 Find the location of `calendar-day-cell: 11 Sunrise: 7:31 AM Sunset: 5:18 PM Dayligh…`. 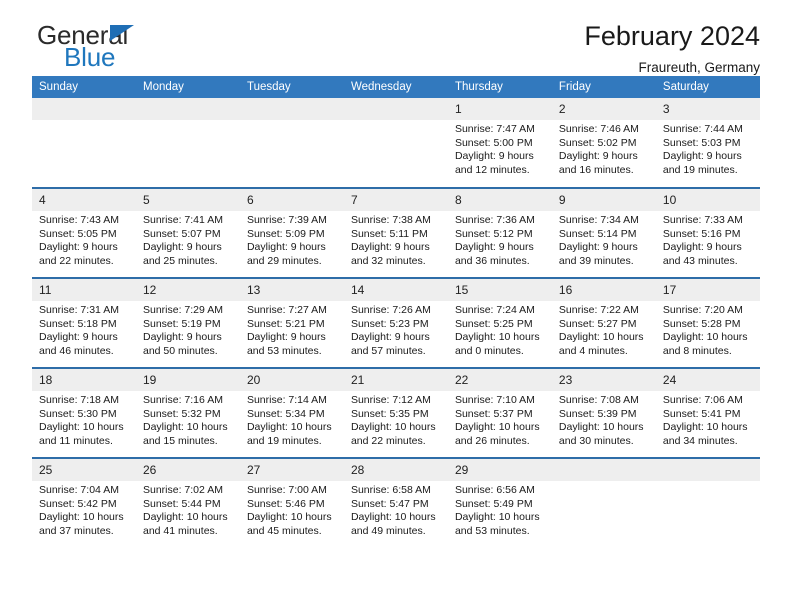

calendar-day-cell: 11 Sunrise: 7:31 AM Sunset: 5:18 PM Dayligh… is located at coordinates (84, 322).